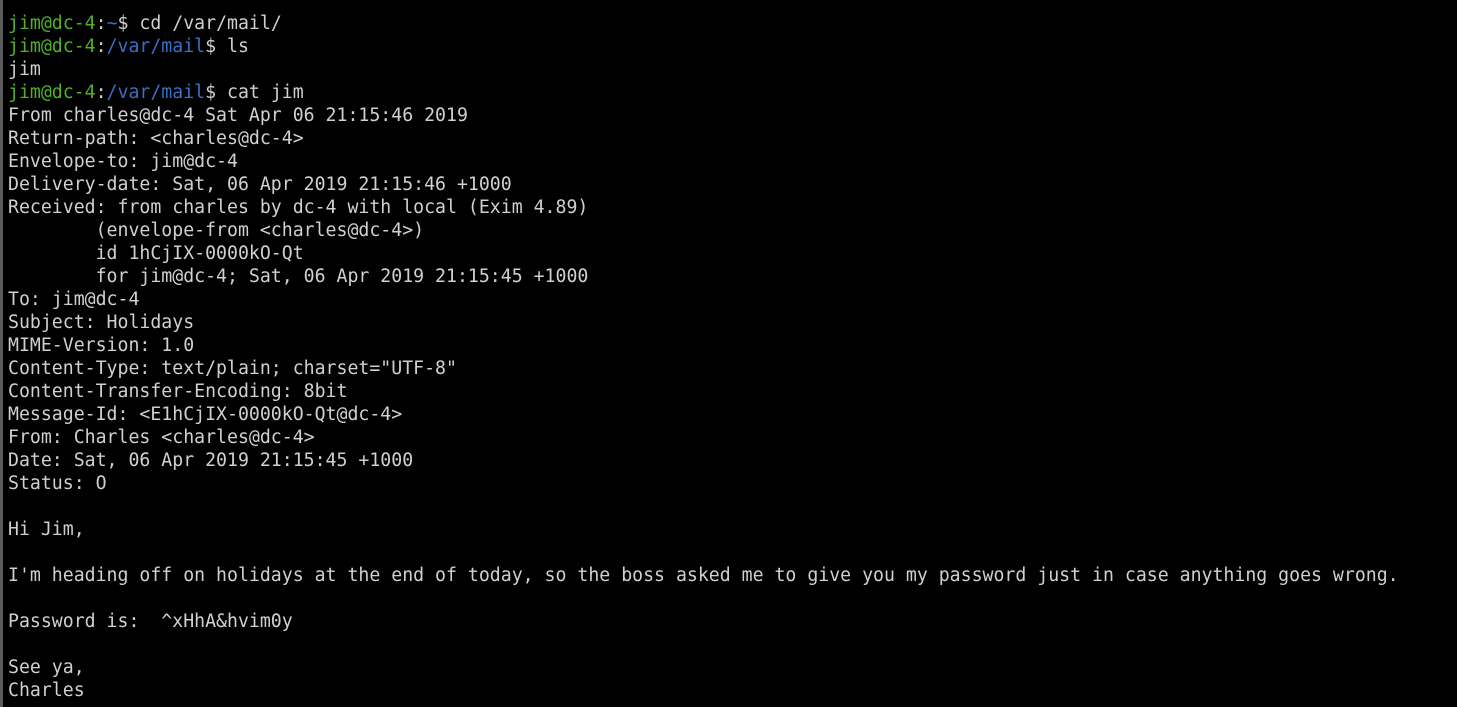 This screenshot has height=707, width=1457. Describe the element at coordinates (101, 322) in the screenshot. I see `output-text: Subject: Holidays` at that location.